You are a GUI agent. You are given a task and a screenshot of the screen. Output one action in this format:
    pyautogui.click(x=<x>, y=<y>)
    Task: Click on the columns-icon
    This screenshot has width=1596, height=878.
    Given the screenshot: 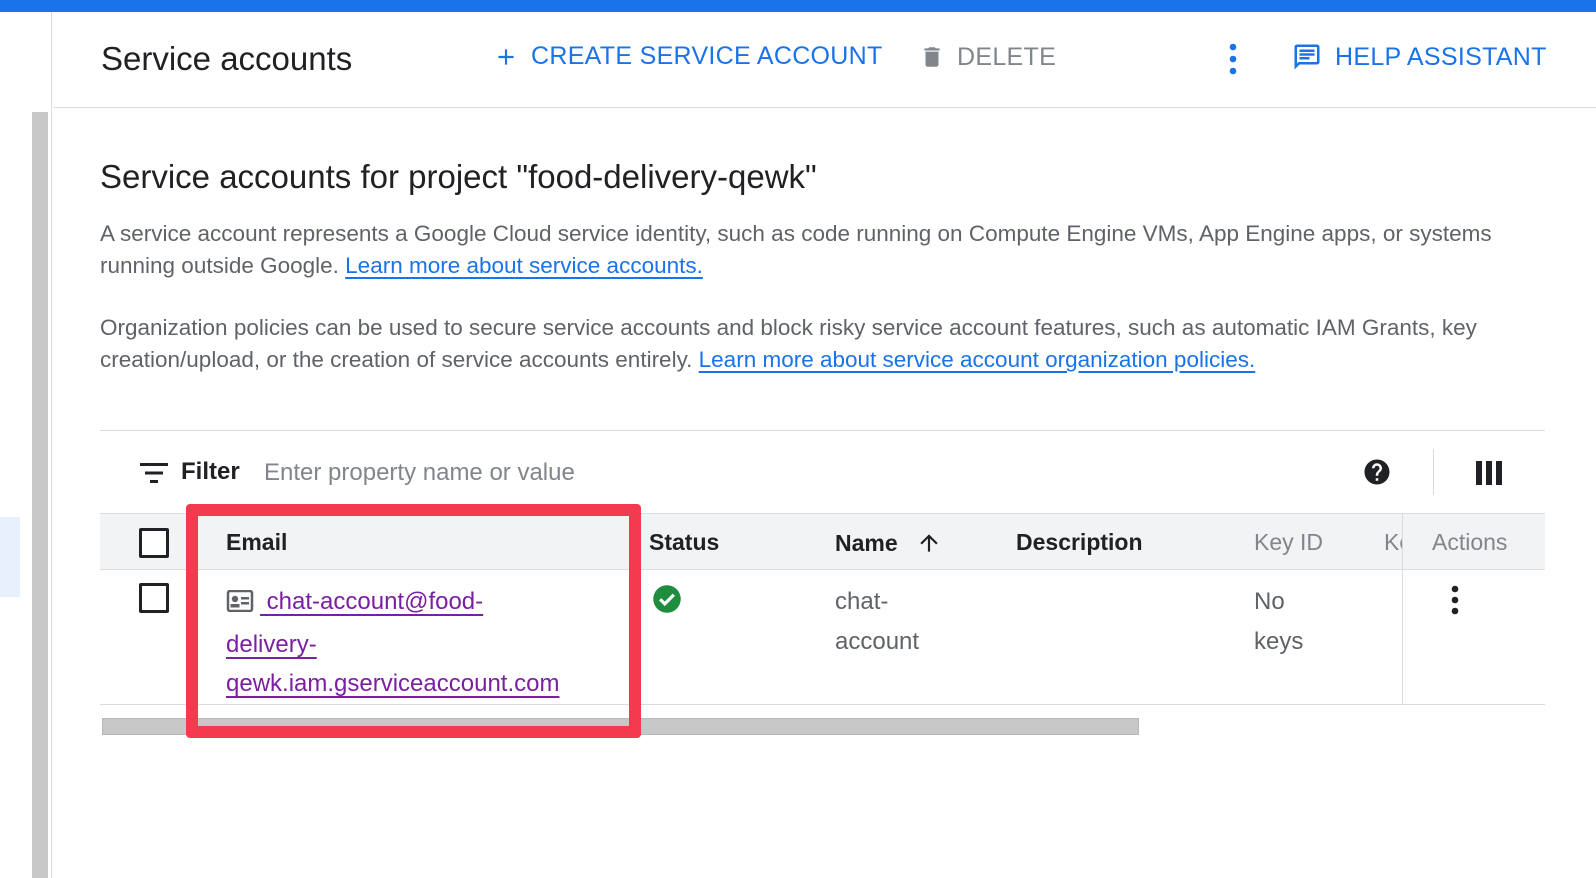 What is the action you would take?
    pyautogui.click(x=1489, y=475)
    